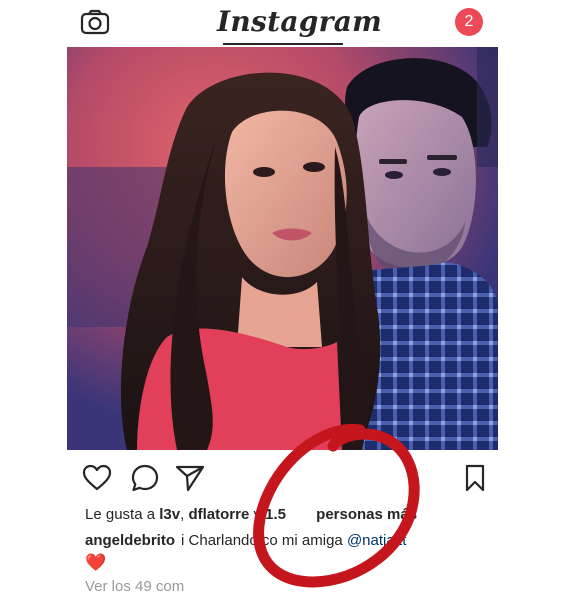 The image size is (586, 594). I want to click on bookmark-icon, so click(475, 478).